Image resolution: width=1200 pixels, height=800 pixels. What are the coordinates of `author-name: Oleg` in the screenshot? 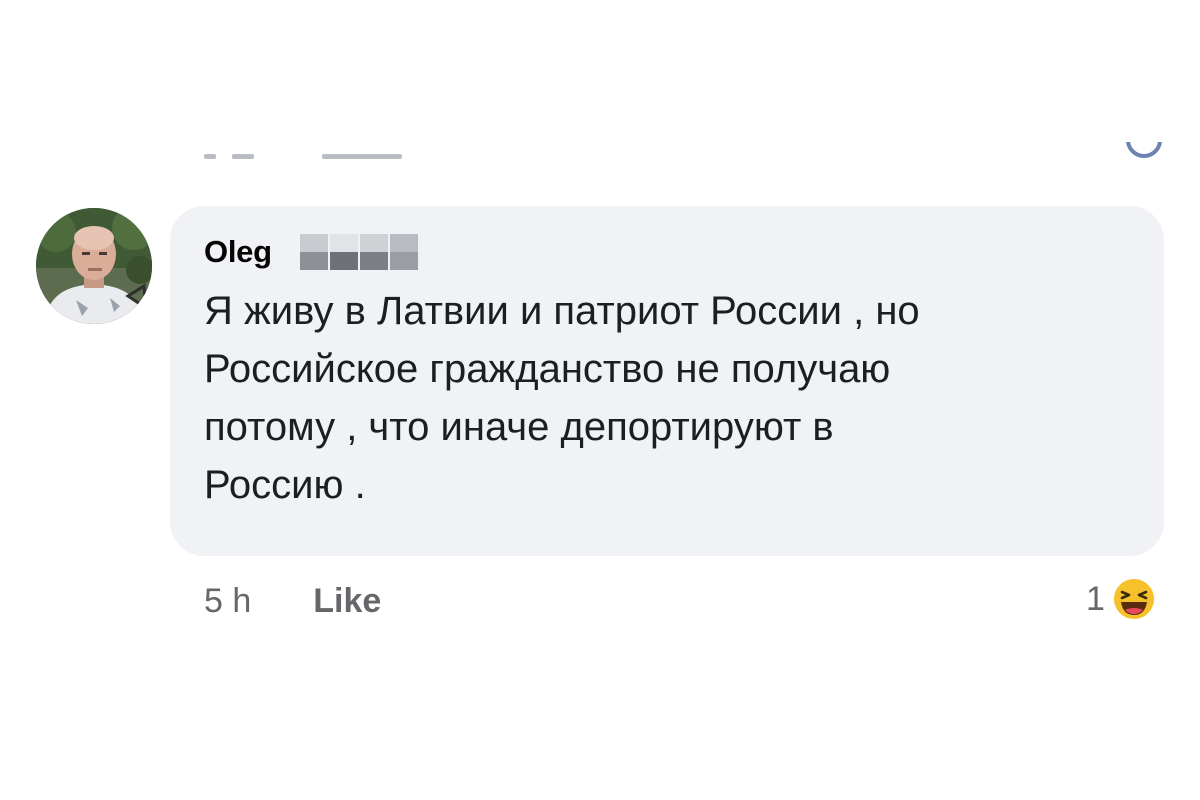 It's located at (238, 252).